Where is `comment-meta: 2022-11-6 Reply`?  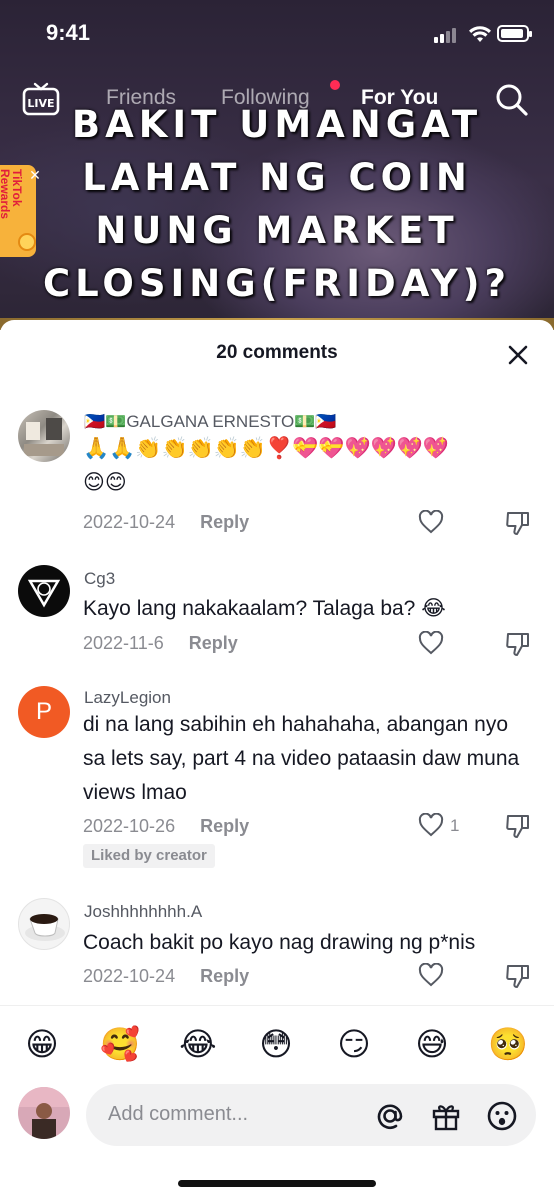
comment-meta: 2022-11-6 Reply is located at coordinates (160, 643).